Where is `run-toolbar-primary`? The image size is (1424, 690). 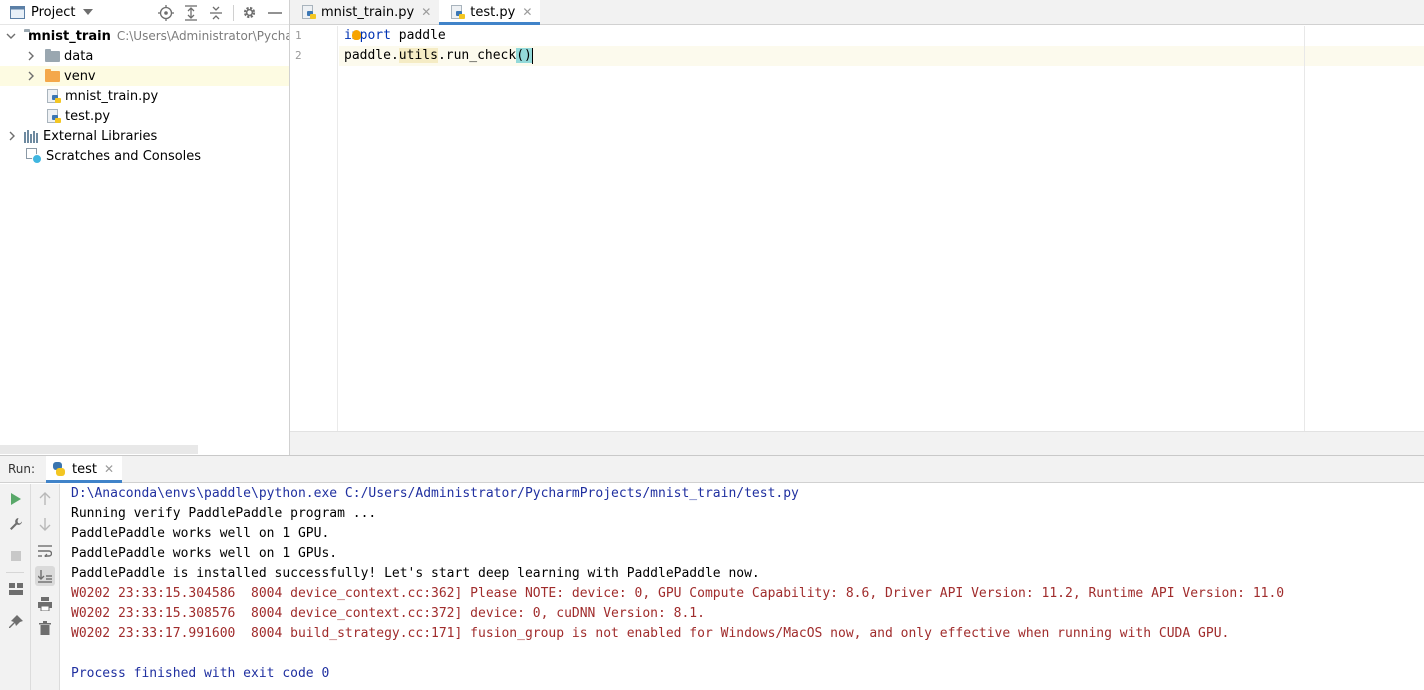 run-toolbar-primary is located at coordinates (15, 587).